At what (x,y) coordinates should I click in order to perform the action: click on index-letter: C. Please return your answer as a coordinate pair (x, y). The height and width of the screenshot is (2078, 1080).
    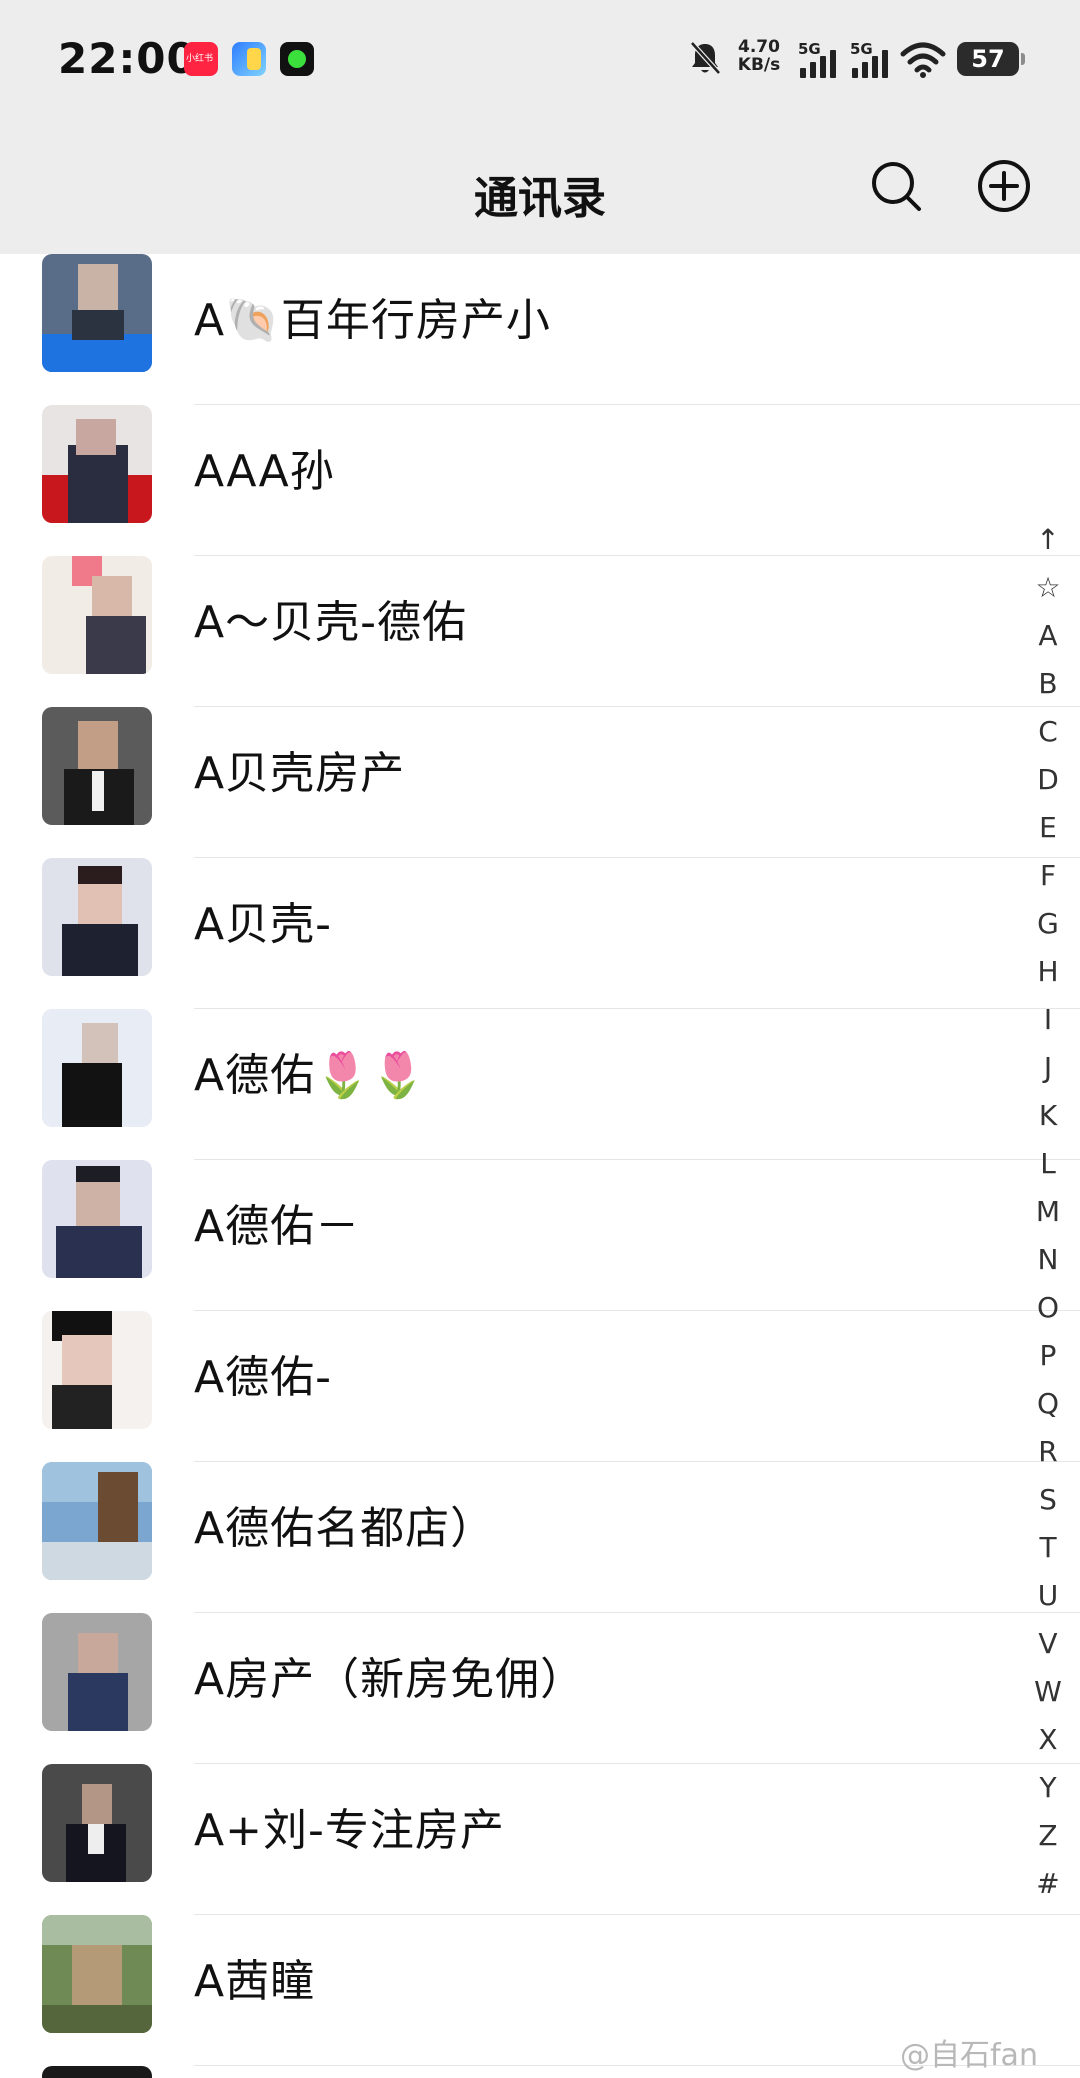
    Looking at the image, I should click on (1048, 732).